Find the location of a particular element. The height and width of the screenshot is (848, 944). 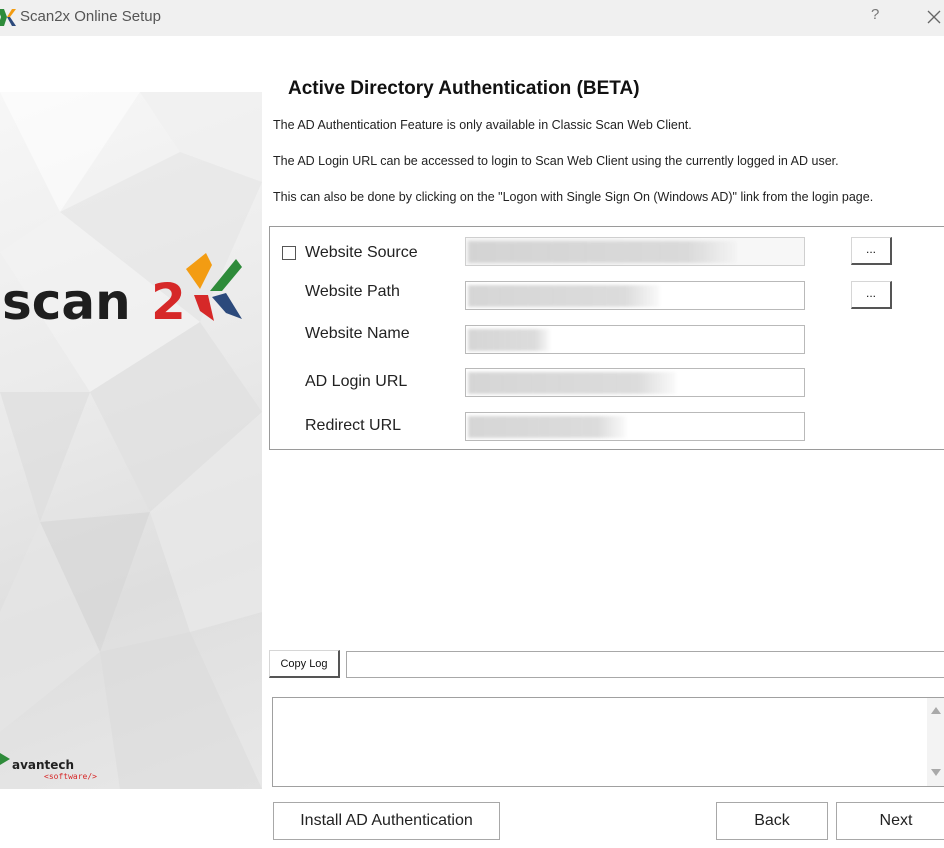

website-source-label: Website Source is located at coordinates (361, 252).